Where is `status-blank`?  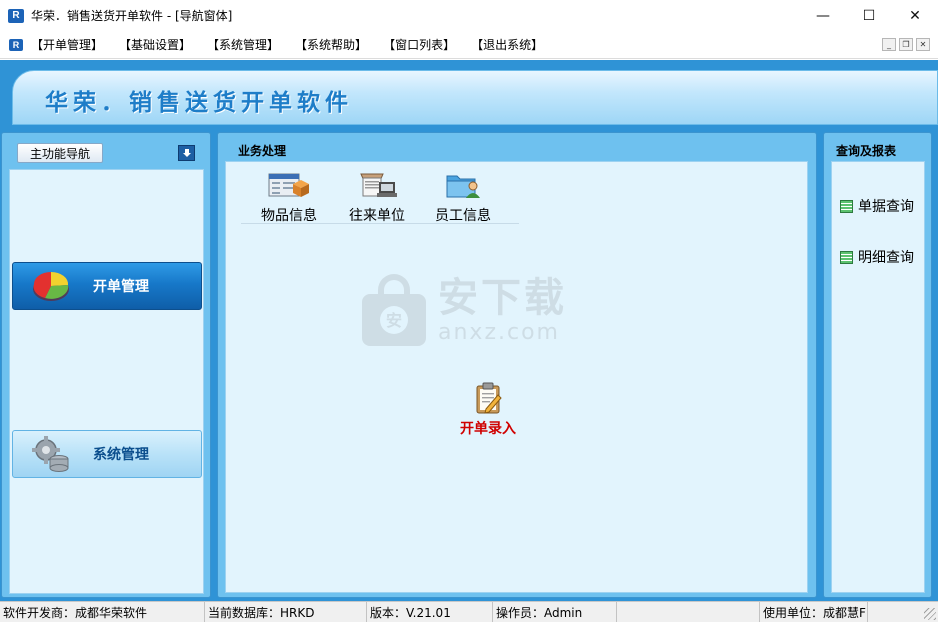 status-blank is located at coordinates (688, 611).